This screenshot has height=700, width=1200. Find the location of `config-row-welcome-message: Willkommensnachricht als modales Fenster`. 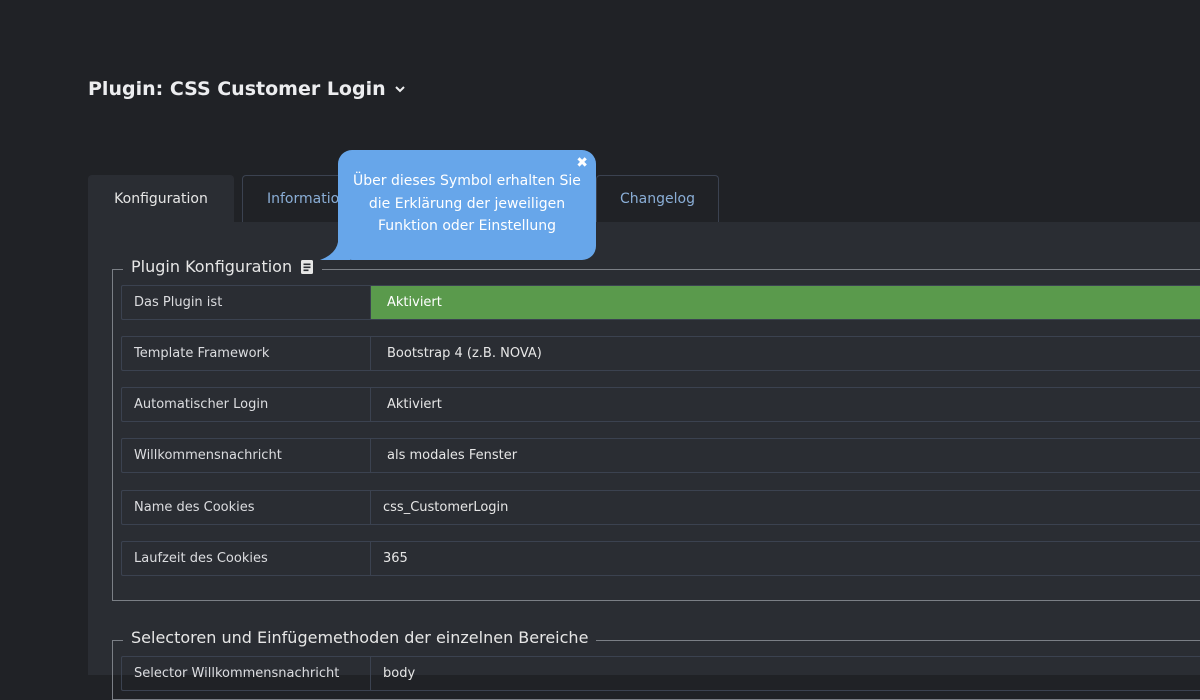

config-row-welcome-message: Willkommensnachricht als modales Fenster is located at coordinates (660, 455).